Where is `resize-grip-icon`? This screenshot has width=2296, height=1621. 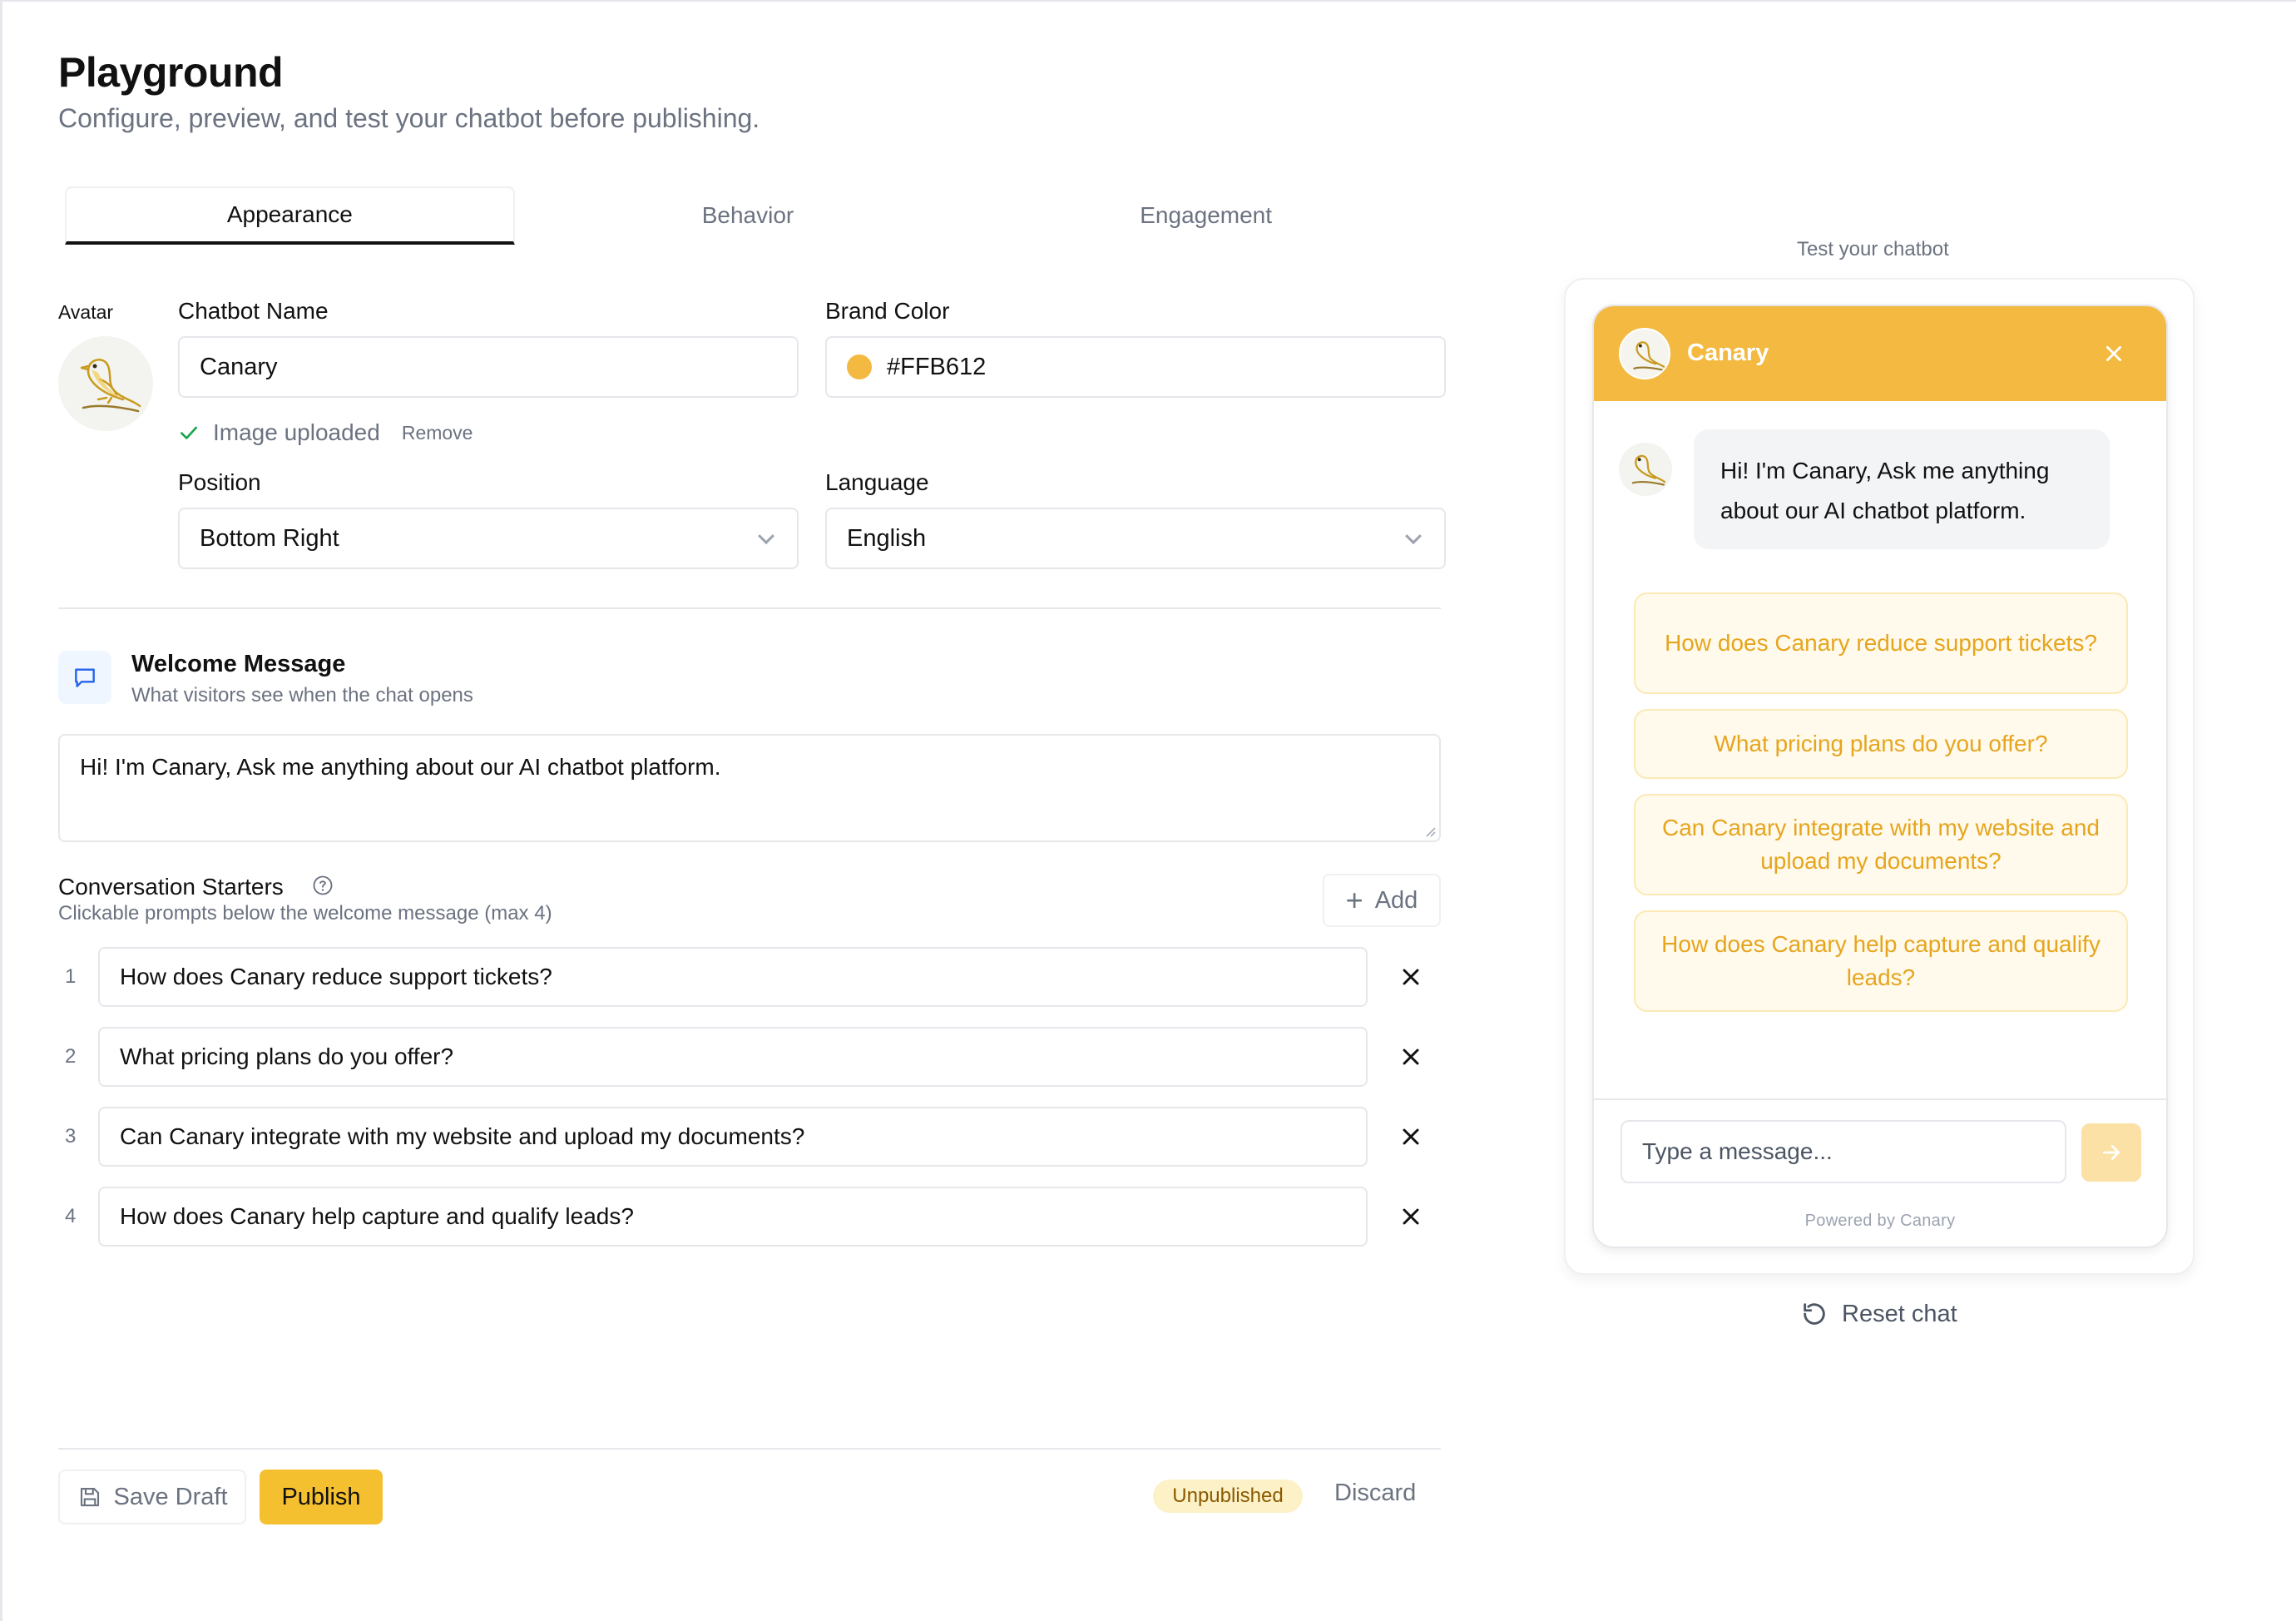 resize-grip-icon is located at coordinates (1429, 830).